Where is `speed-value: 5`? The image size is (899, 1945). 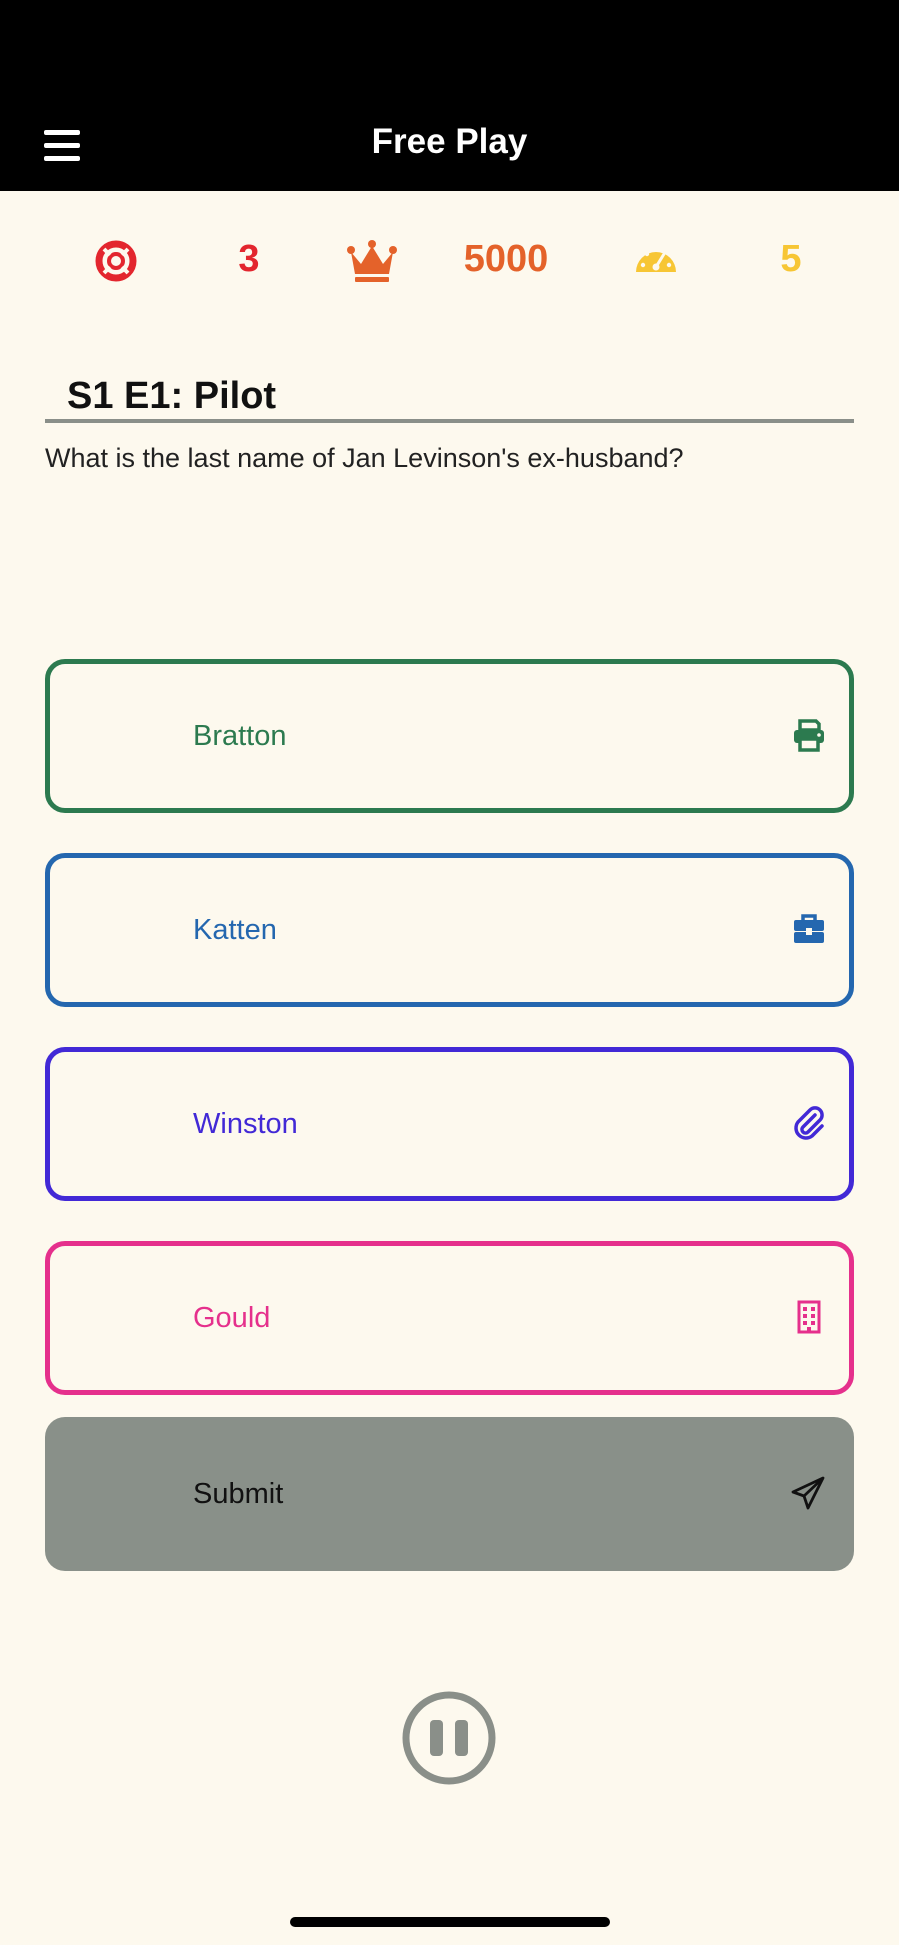 speed-value: 5 is located at coordinates (791, 259).